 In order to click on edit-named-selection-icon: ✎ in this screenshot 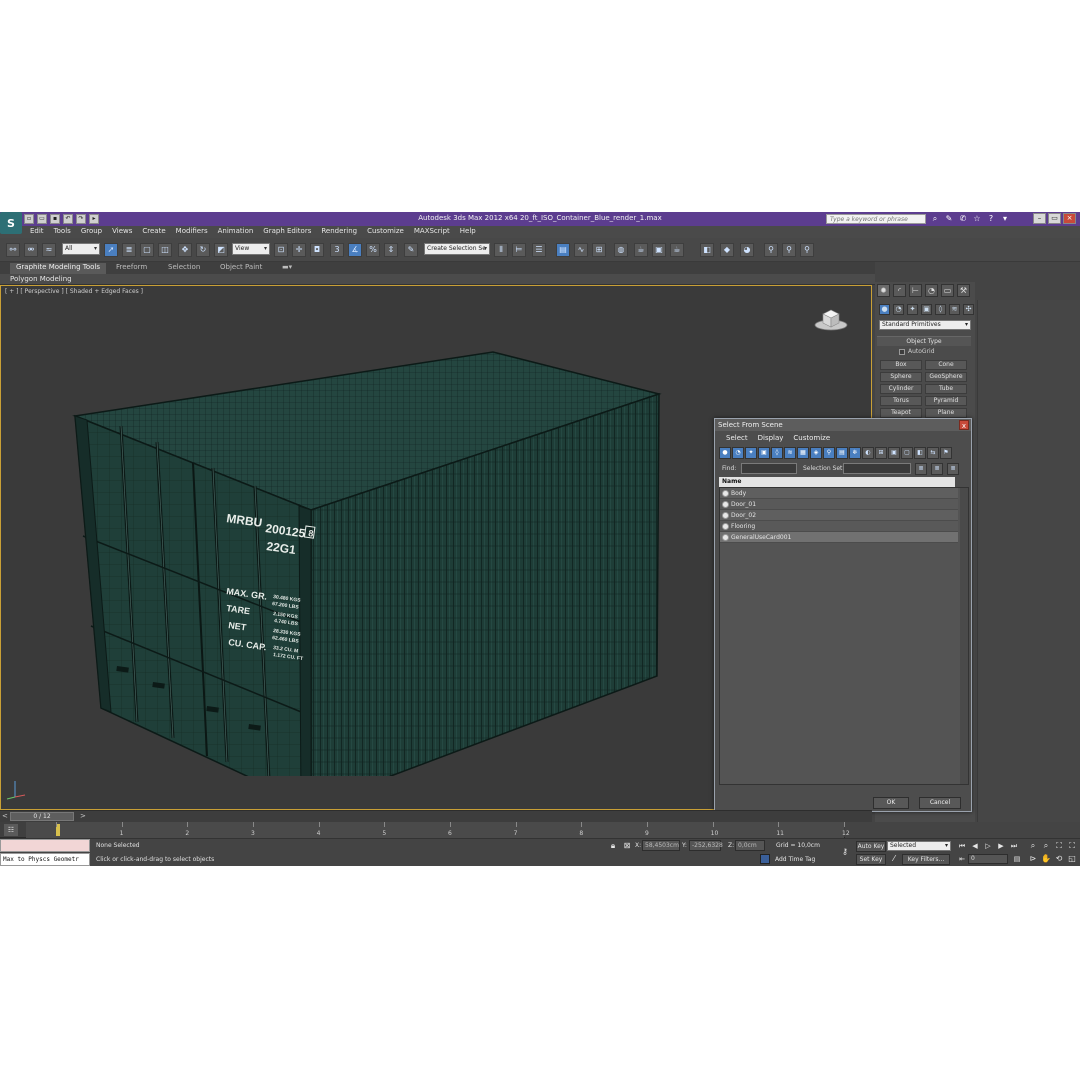, I will do `click(411, 250)`.